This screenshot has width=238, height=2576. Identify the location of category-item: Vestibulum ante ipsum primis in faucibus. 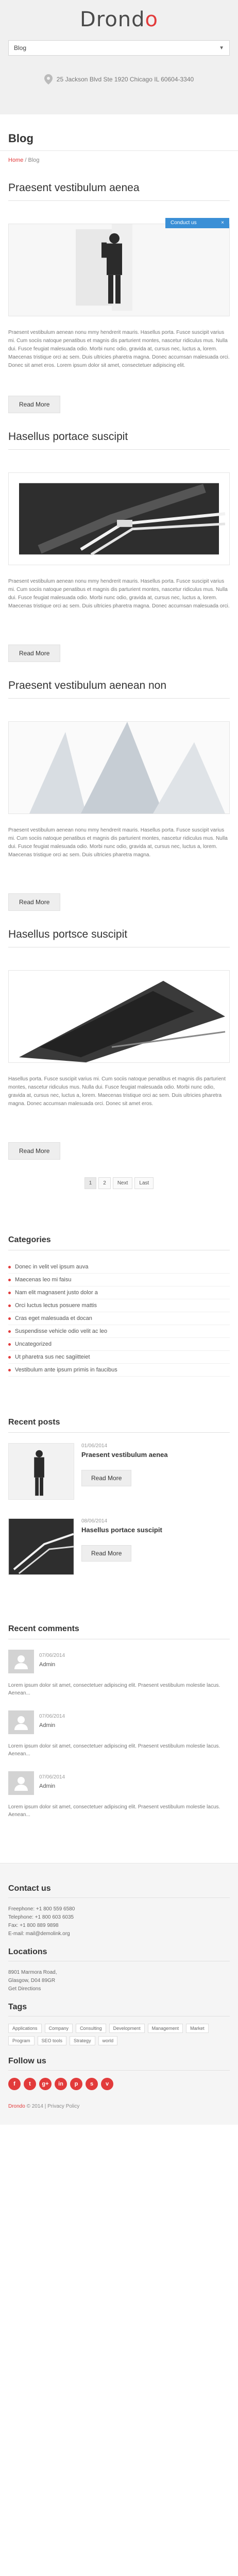
(119, 1370).